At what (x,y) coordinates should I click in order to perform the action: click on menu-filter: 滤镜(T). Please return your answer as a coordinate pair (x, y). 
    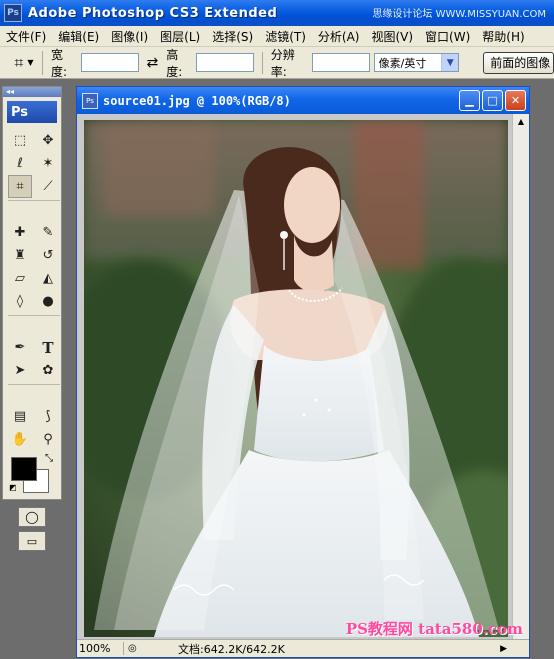
    Looking at the image, I should click on (285, 36).